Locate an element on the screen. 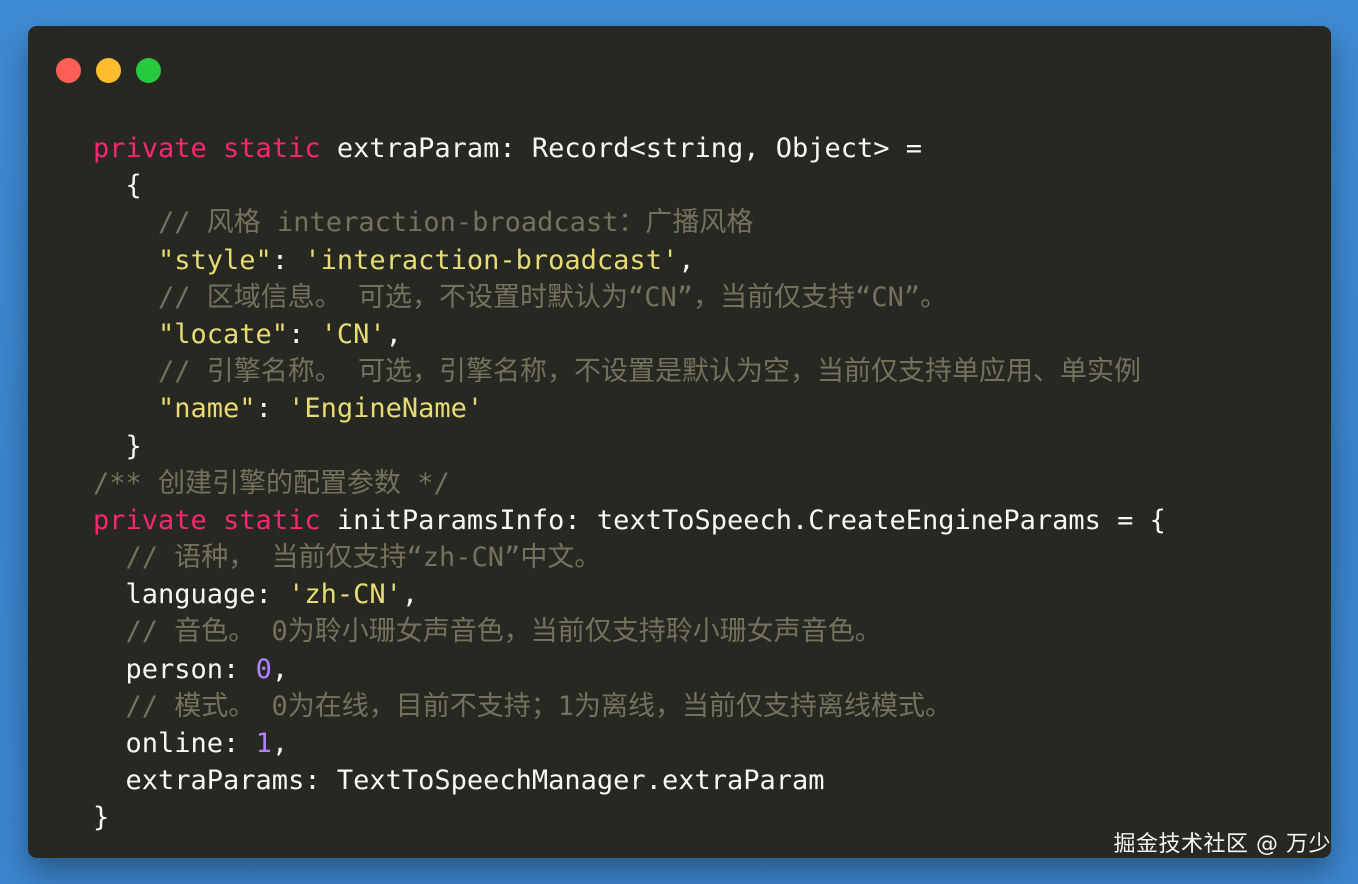 Image resolution: width=1358 pixels, height=884 pixels. code-line: /** 创建引擎的配置参数 */ is located at coordinates (629, 483).